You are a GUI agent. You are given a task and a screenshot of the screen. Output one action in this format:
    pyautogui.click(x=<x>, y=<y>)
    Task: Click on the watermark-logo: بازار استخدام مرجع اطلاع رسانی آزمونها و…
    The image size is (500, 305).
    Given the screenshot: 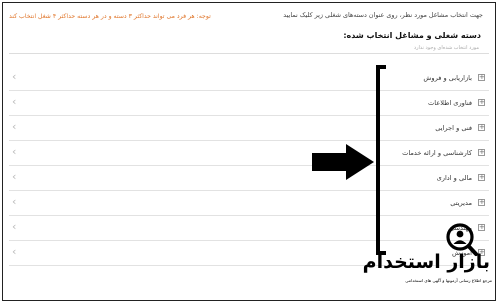 What is the action you would take?
    pyautogui.click(x=428, y=262)
    